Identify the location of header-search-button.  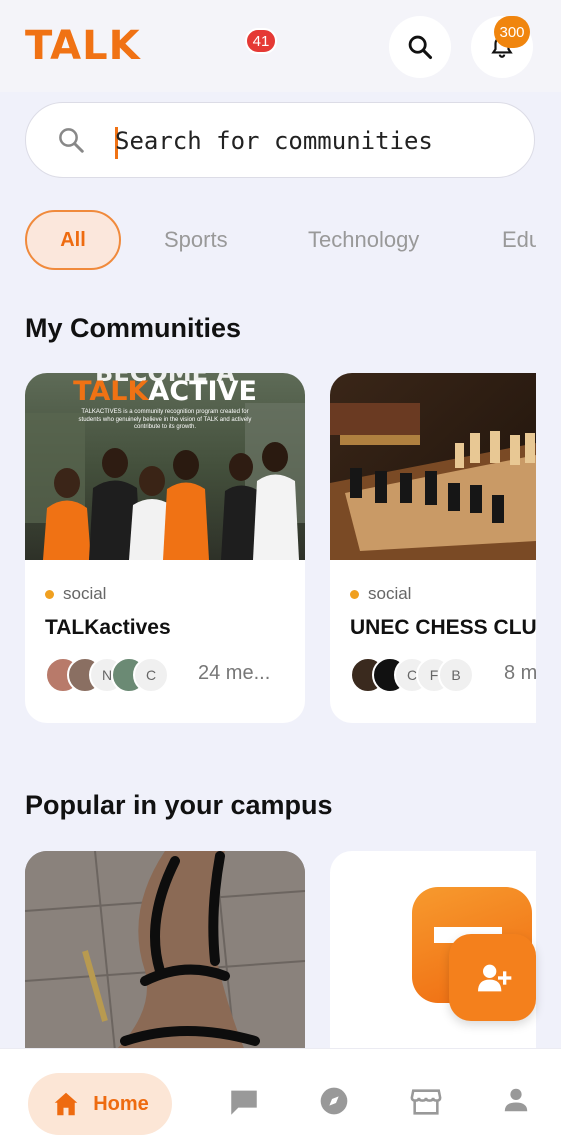
(420, 47).